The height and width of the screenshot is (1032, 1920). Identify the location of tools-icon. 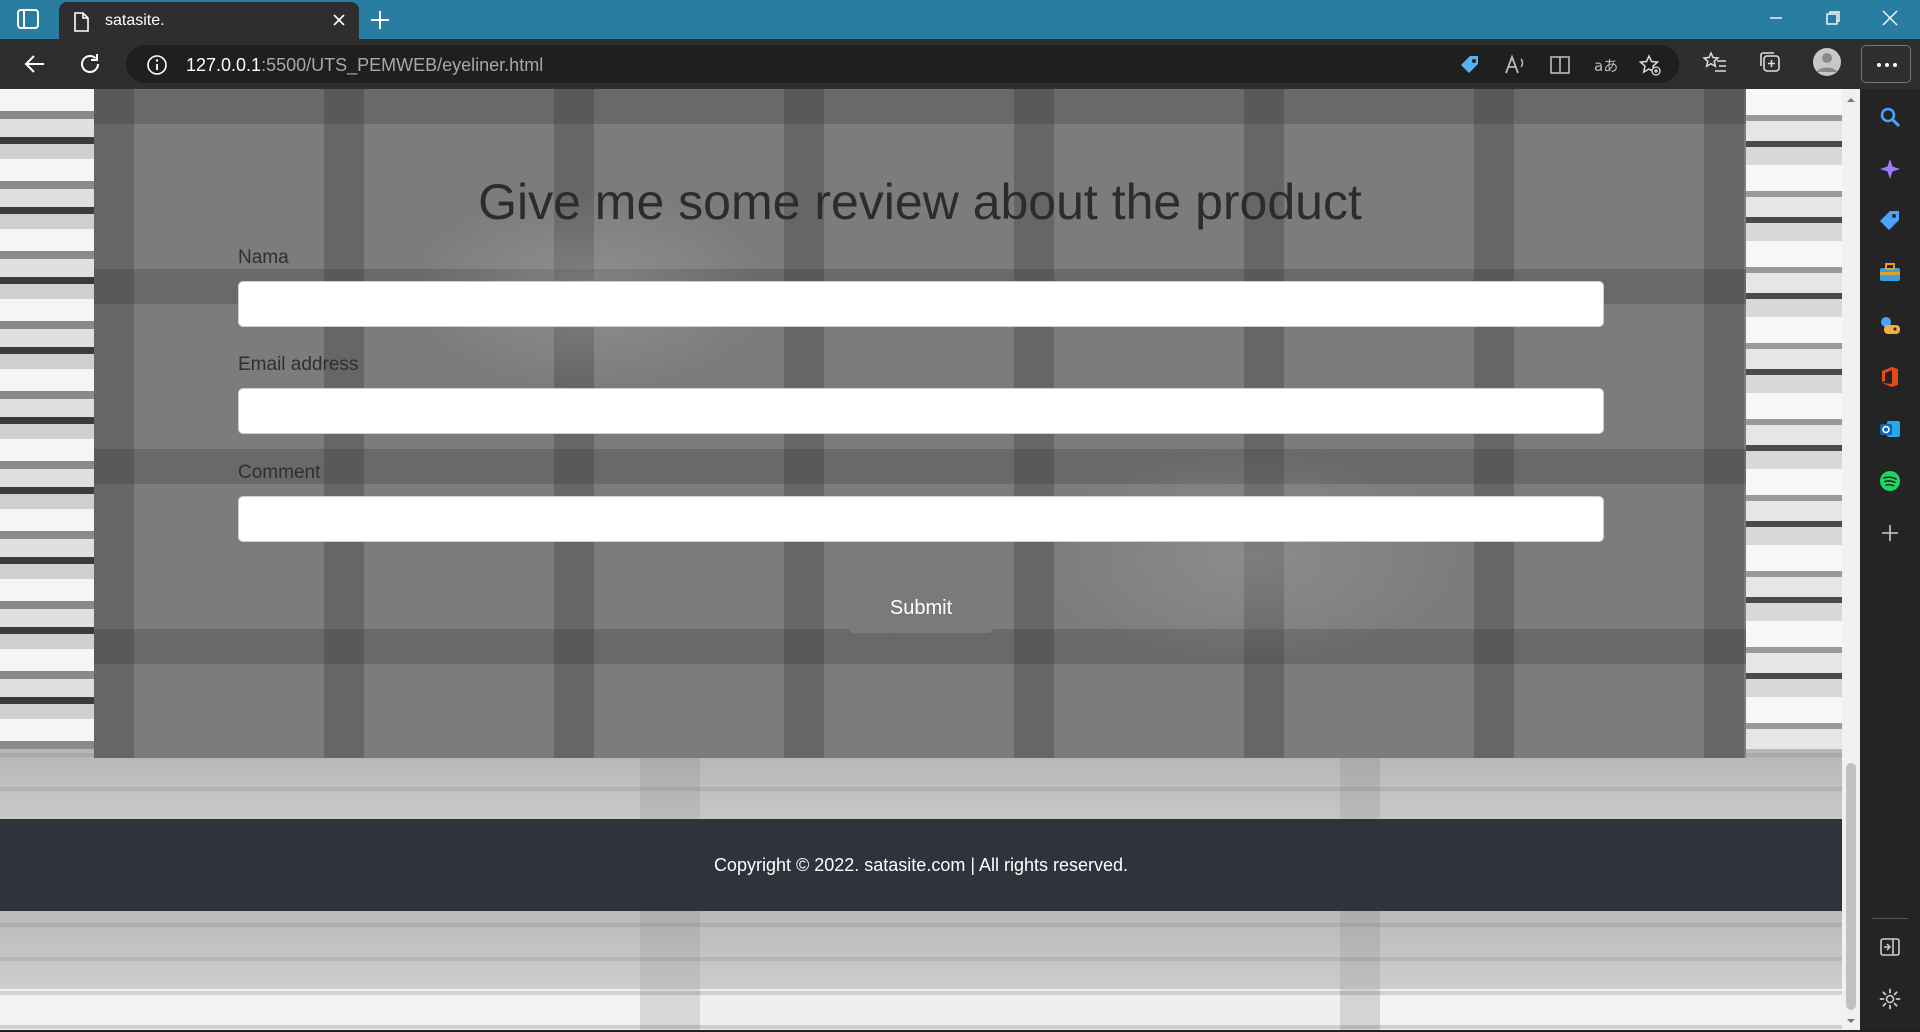
(1890, 273).